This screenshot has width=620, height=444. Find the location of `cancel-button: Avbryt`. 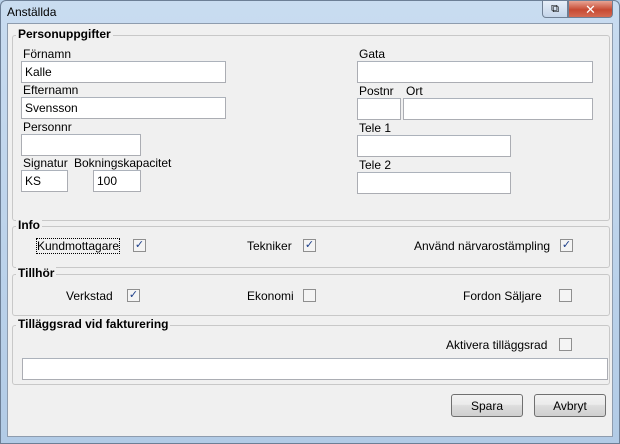

cancel-button: Avbryt is located at coordinates (570, 405).